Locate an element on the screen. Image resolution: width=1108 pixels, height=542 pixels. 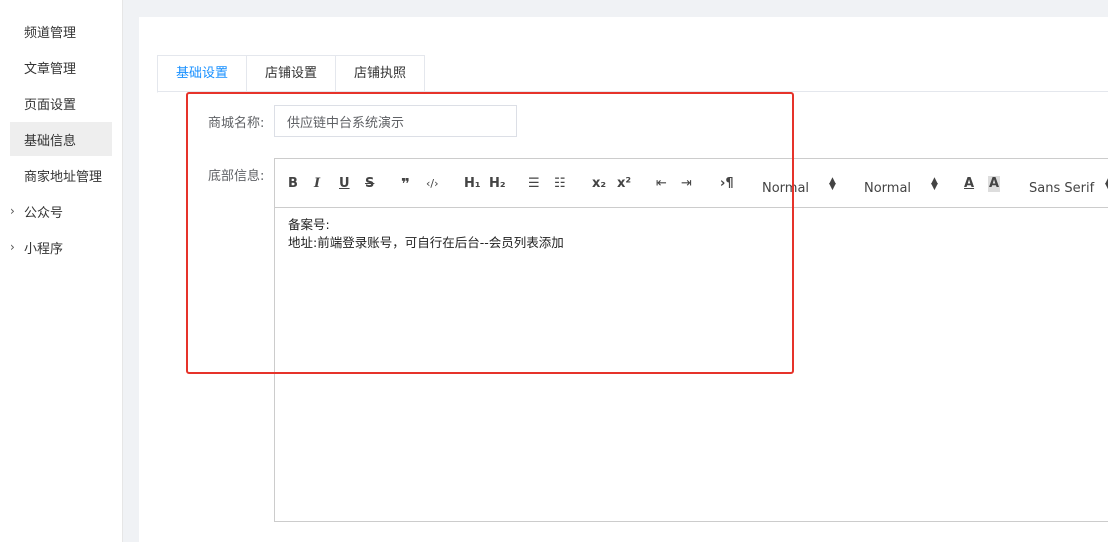
sidebar-item-page-settings: 页面设置 is located at coordinates (61, 103).